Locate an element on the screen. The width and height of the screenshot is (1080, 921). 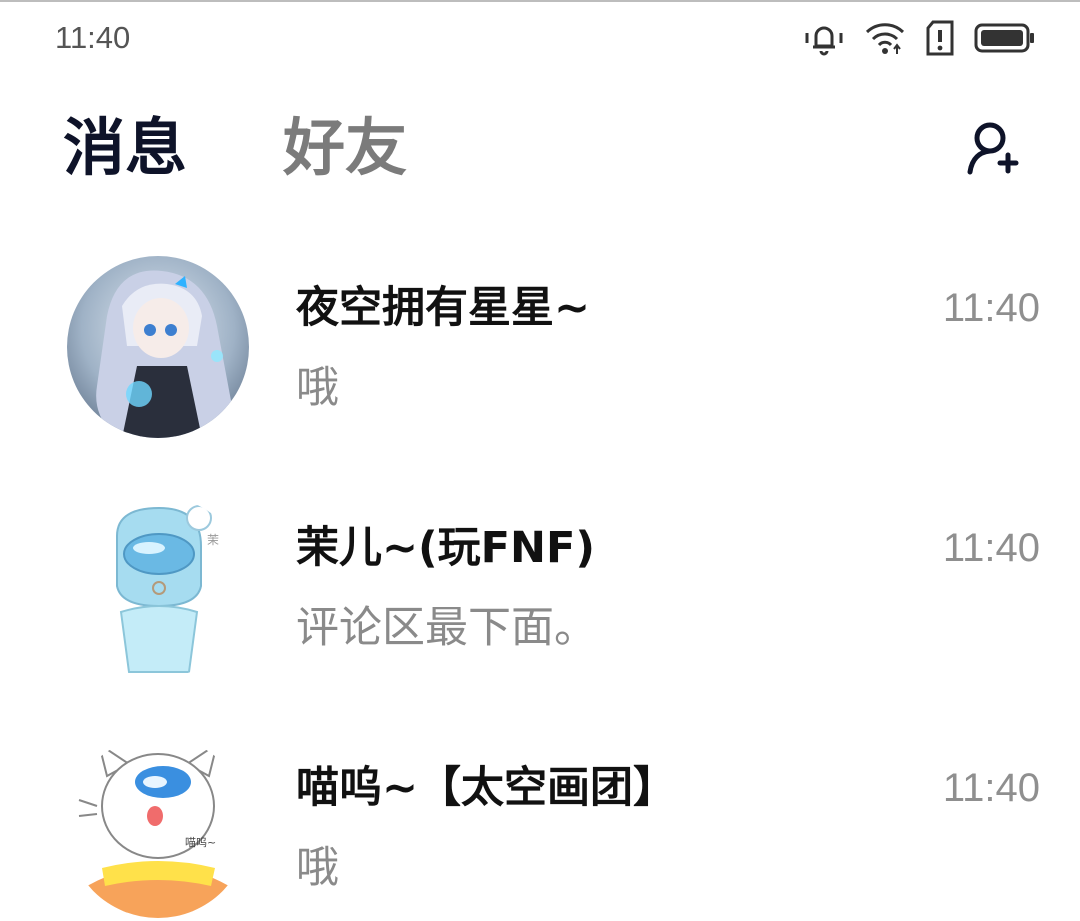
tab-friends: 好友 is located at coordinates (345, 148).